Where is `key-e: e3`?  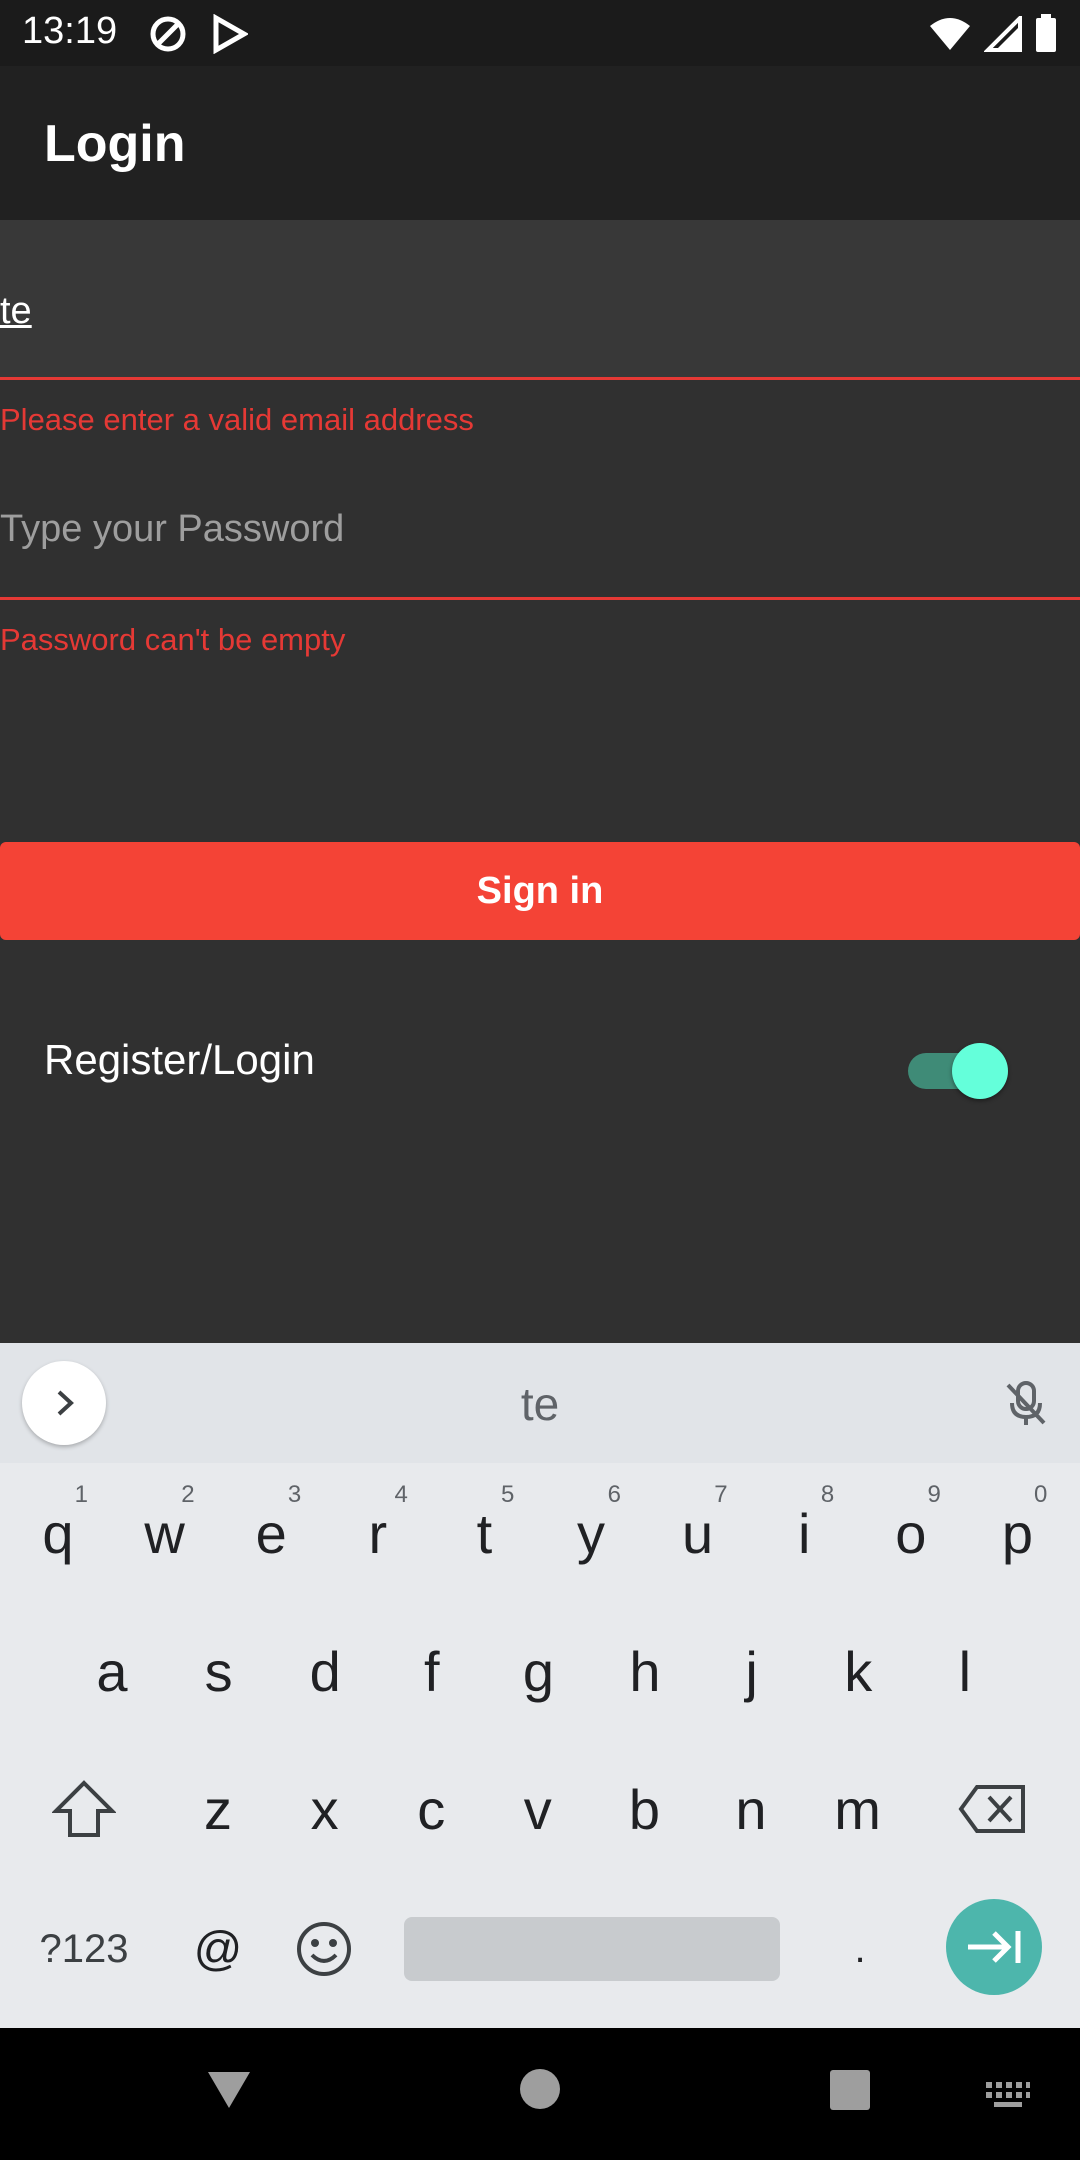
key-e: e3 is located at coordinates (271, 1533).